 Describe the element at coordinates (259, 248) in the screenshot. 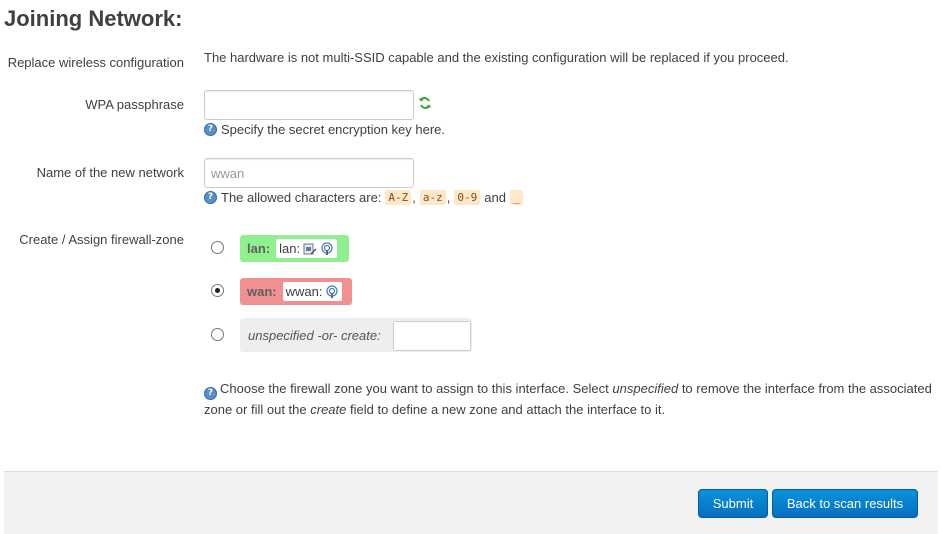

I see `zone-name-lan: lan:` at that location.